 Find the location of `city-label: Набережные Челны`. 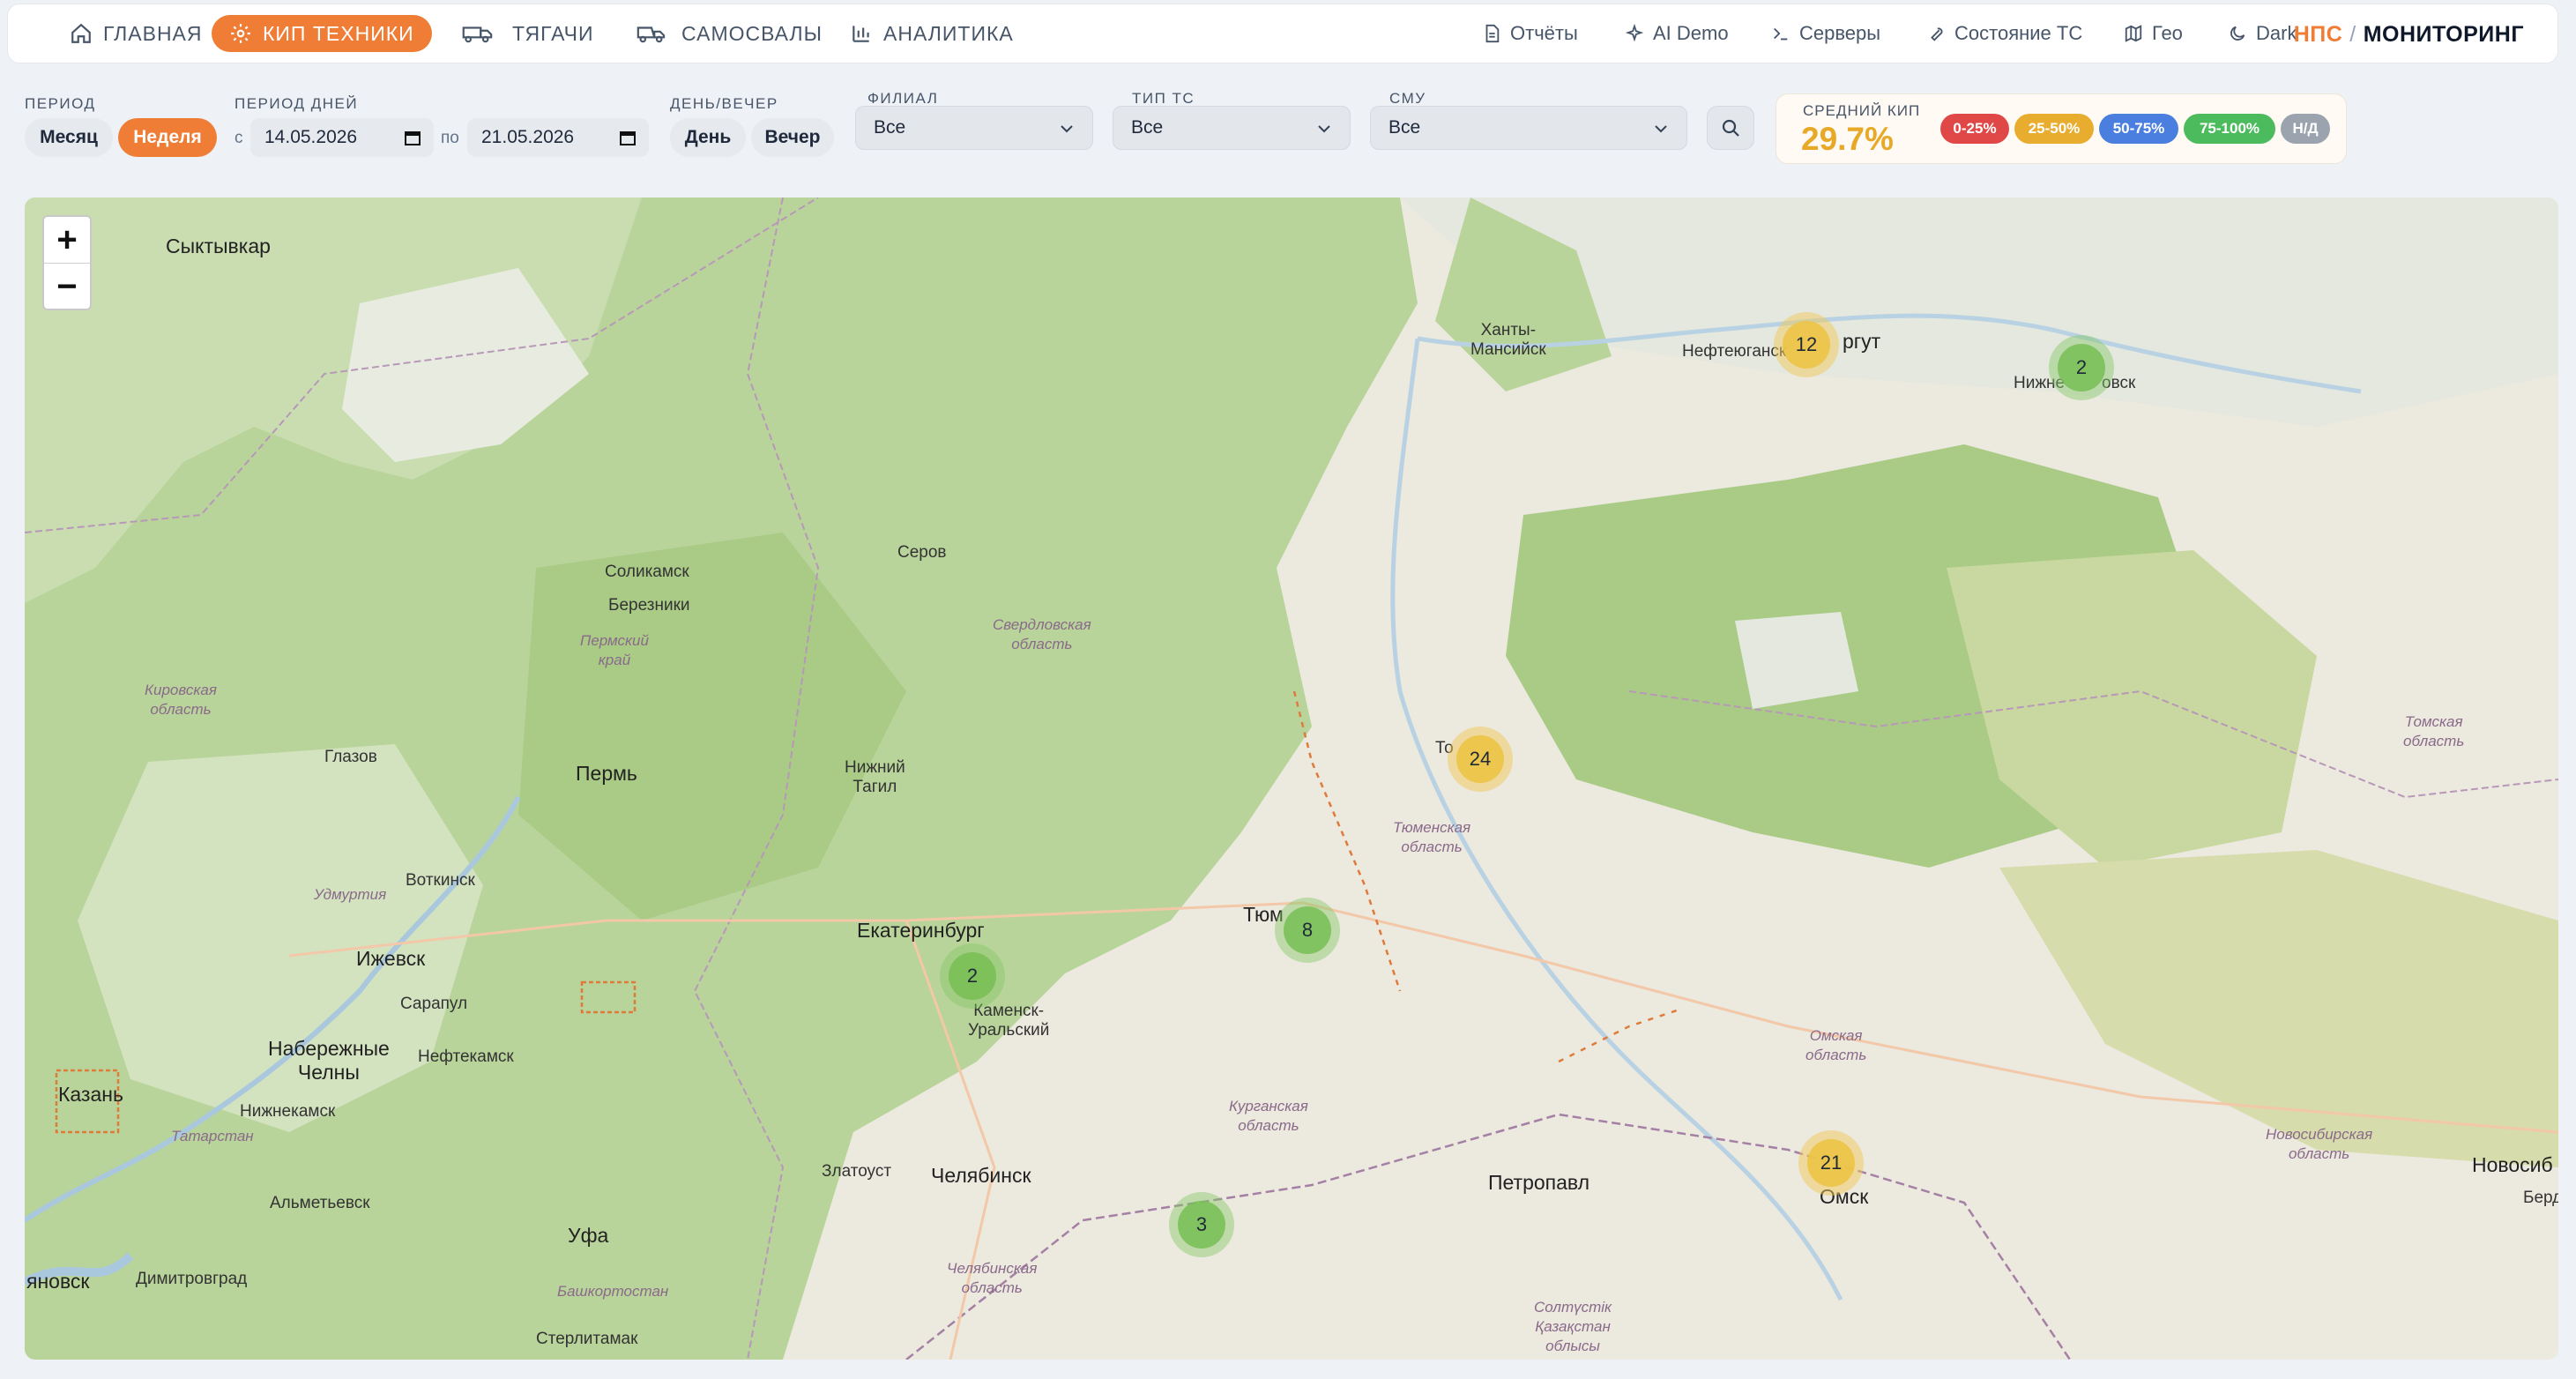

city-label: Набережные Челны is located at coordinates (329, 1060).